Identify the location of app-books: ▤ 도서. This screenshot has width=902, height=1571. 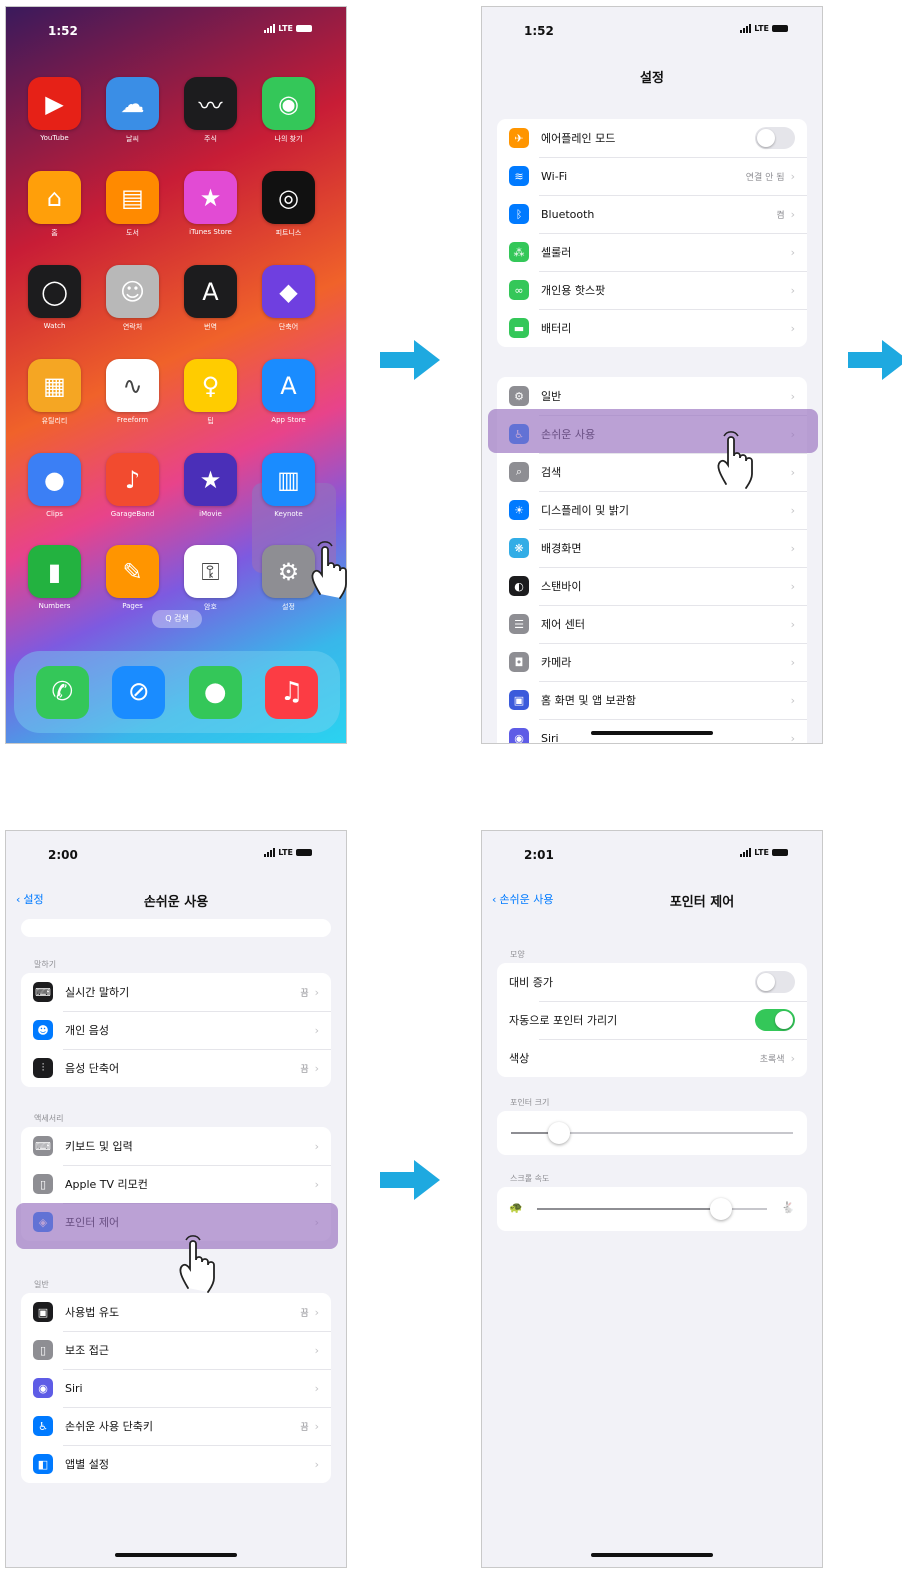
(132, 204).